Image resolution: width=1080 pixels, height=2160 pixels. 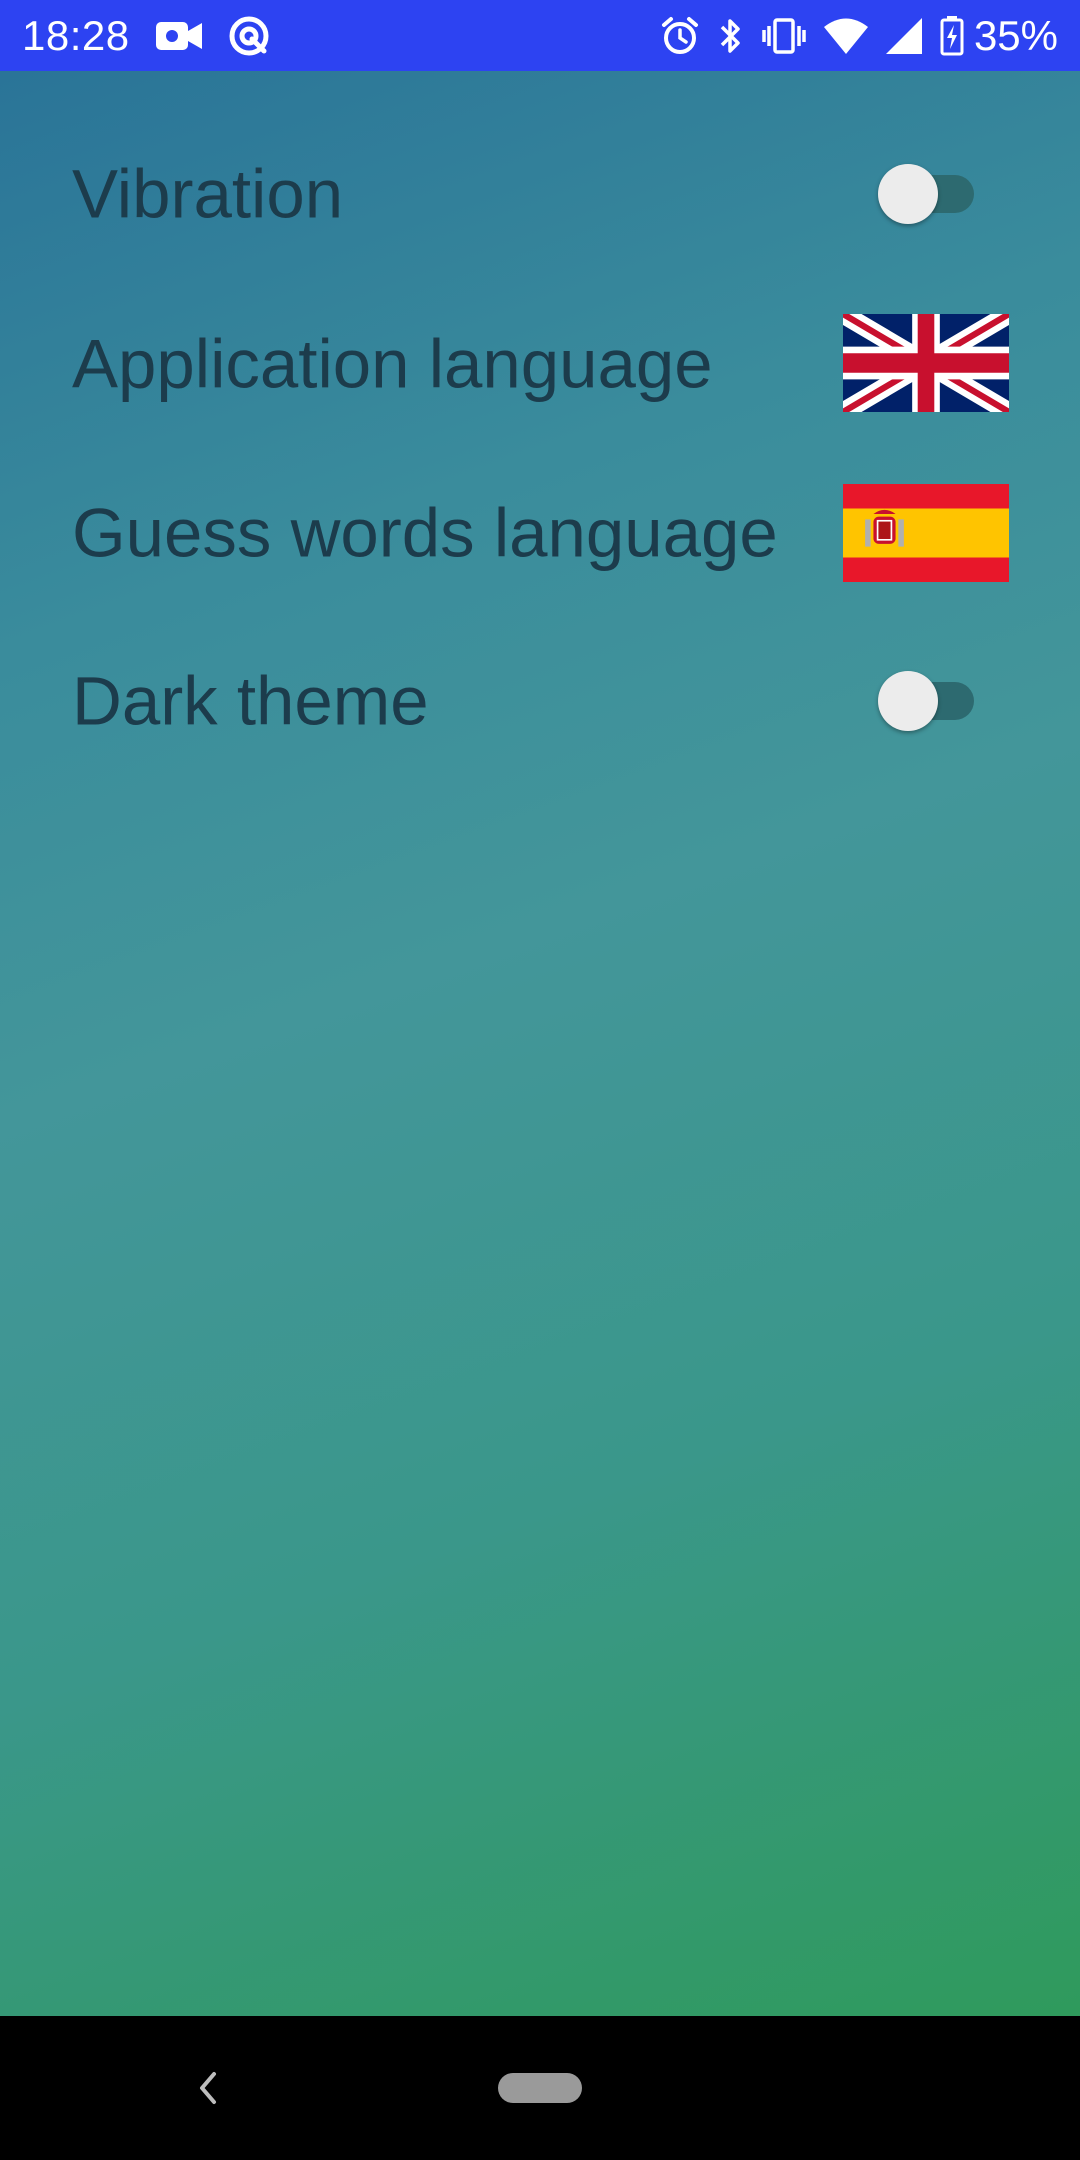 What do you see at coordinates (76, 35) in the screenshot?
I see `status-time: 18:28` at bounding box center [76, 35].